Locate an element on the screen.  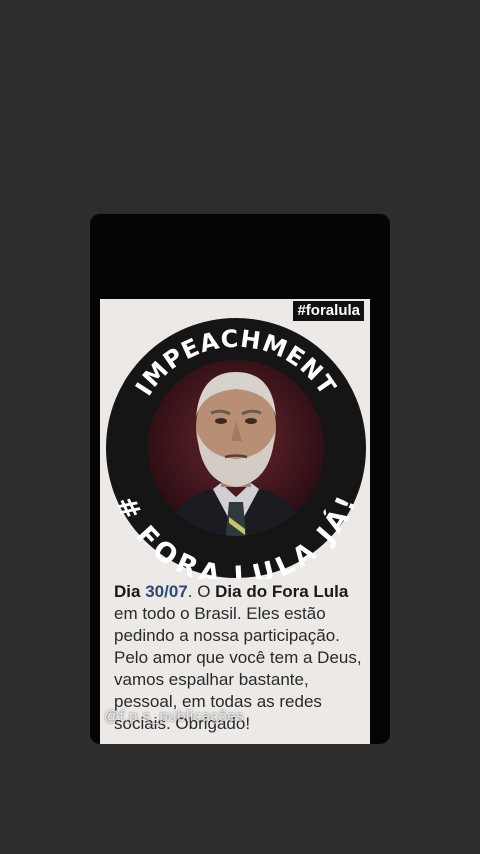
caption-day-label: Dia is located at coordinates (127, 591).